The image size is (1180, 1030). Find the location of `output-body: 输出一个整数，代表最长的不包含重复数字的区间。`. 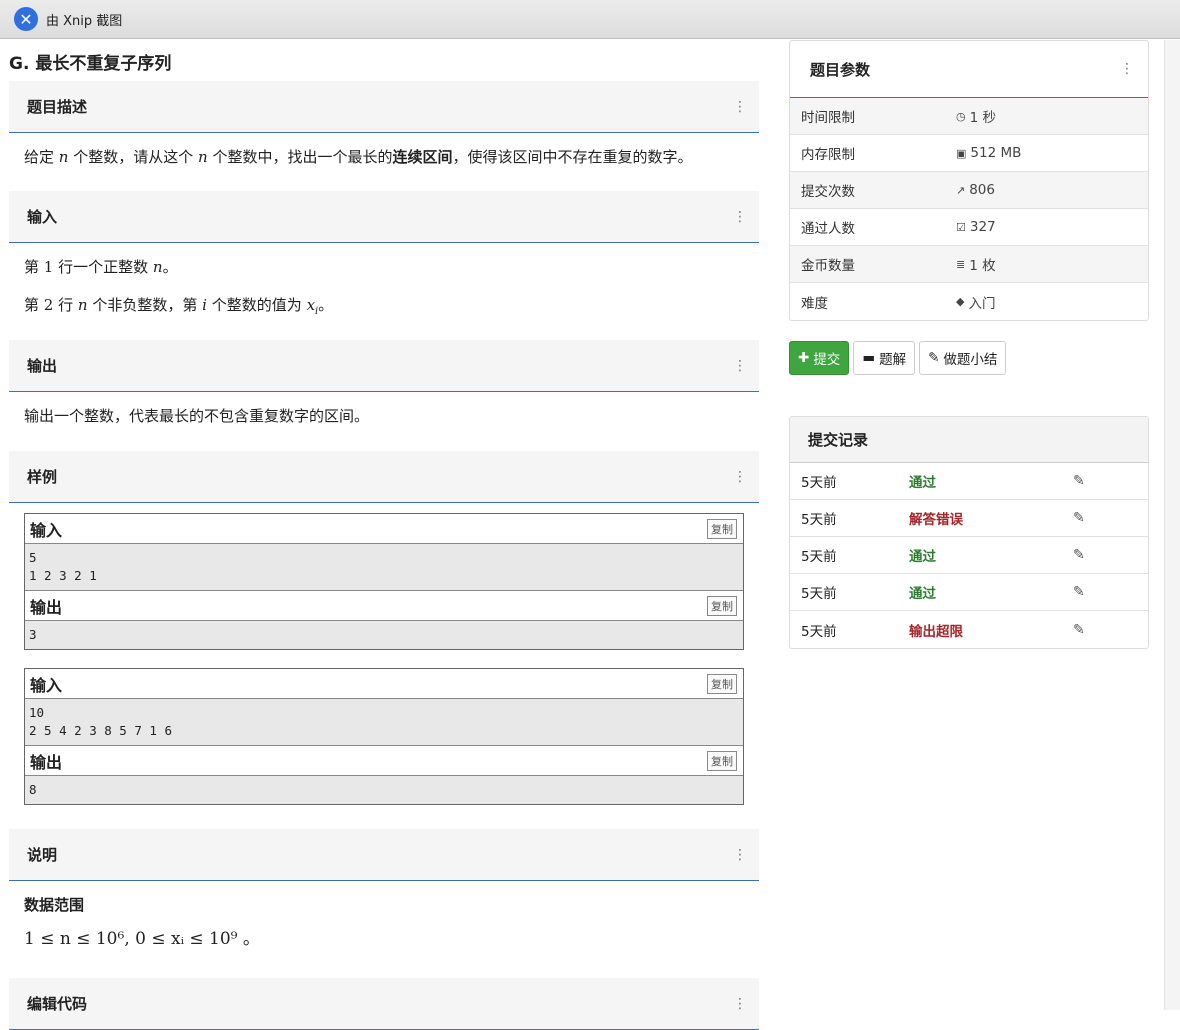

output-body: 输出一个整数，代表最长的不包含重复数字的区间。 is located at coordinates (384, 421).